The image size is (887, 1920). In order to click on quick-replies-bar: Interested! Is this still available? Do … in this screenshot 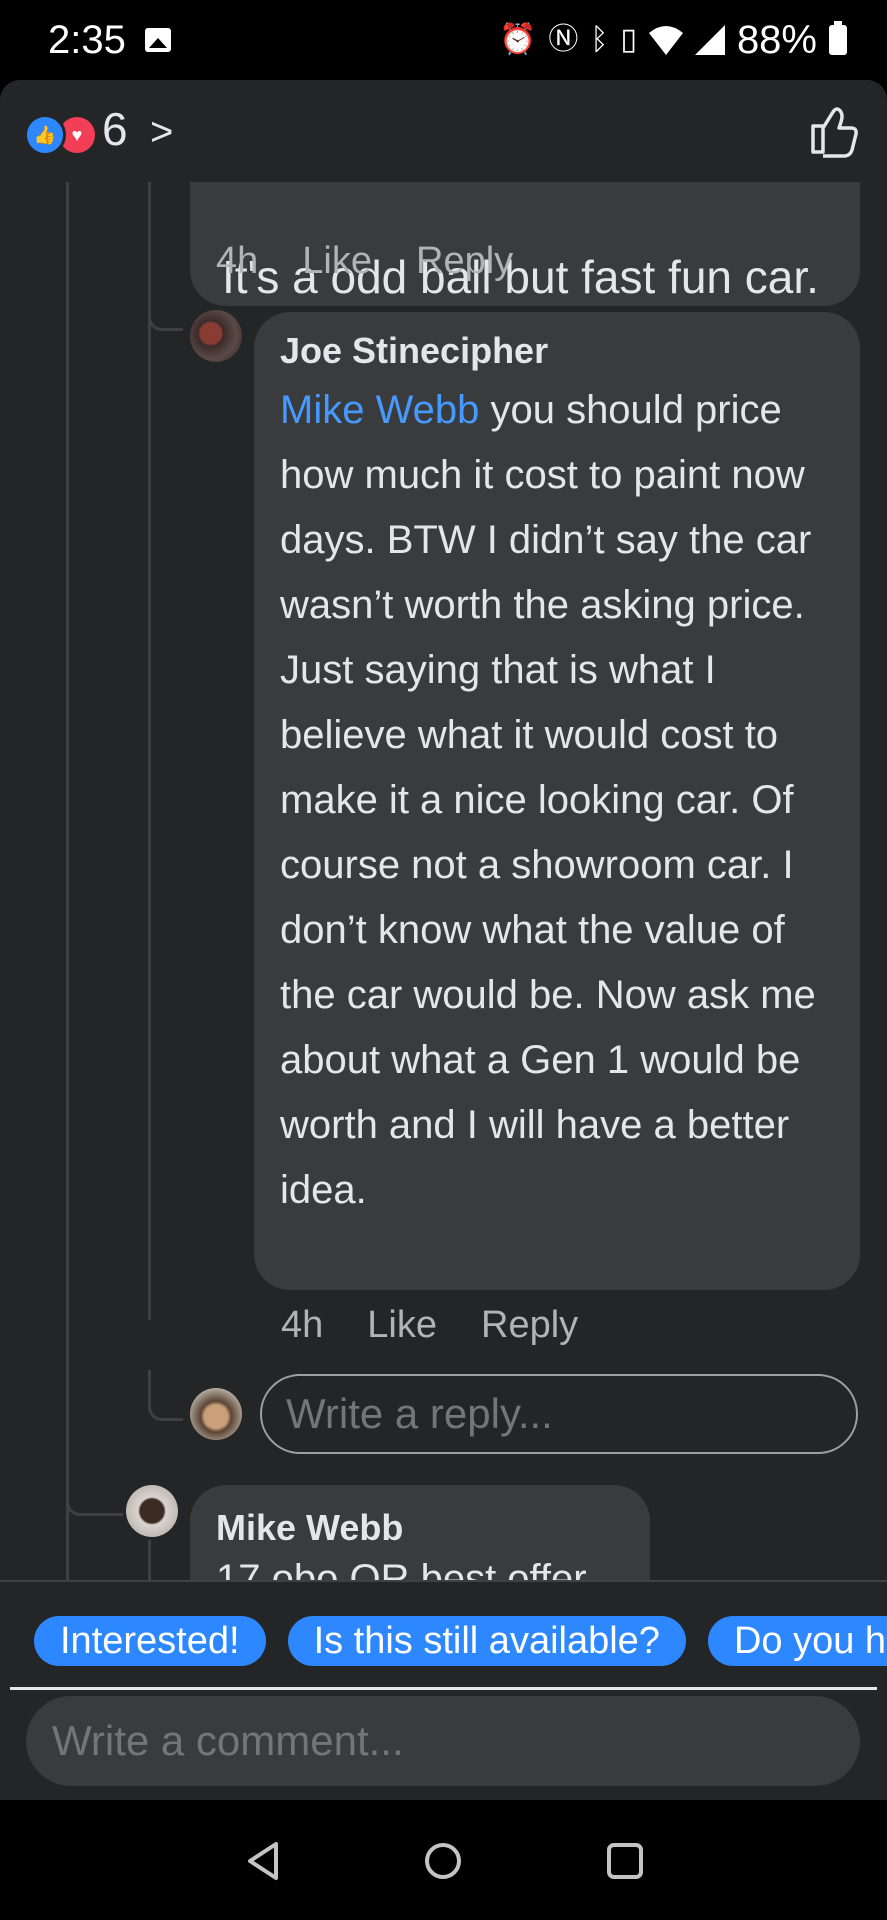, I will do `click(443, 1635)`.